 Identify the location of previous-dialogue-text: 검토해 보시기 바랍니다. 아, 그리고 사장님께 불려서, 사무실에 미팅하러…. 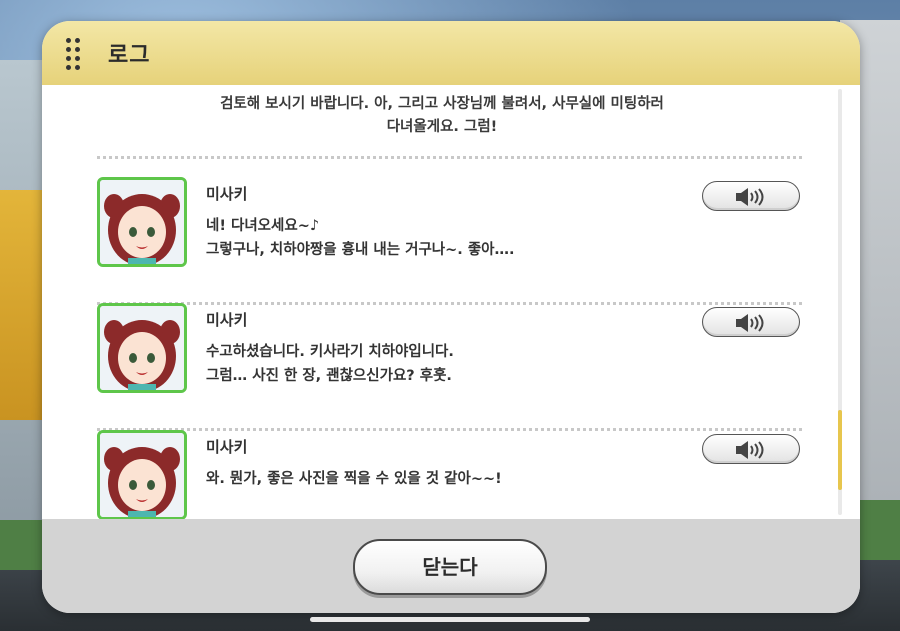
(442, 116).